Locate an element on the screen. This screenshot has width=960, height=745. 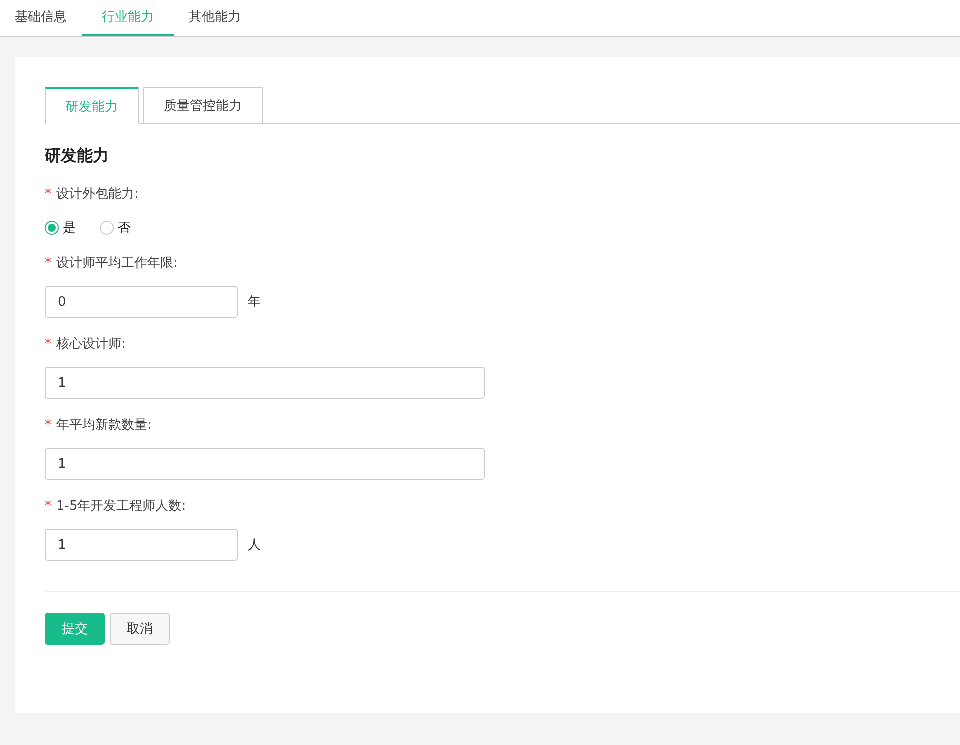
radio-label: 是 is located at coordinates (69, 228).